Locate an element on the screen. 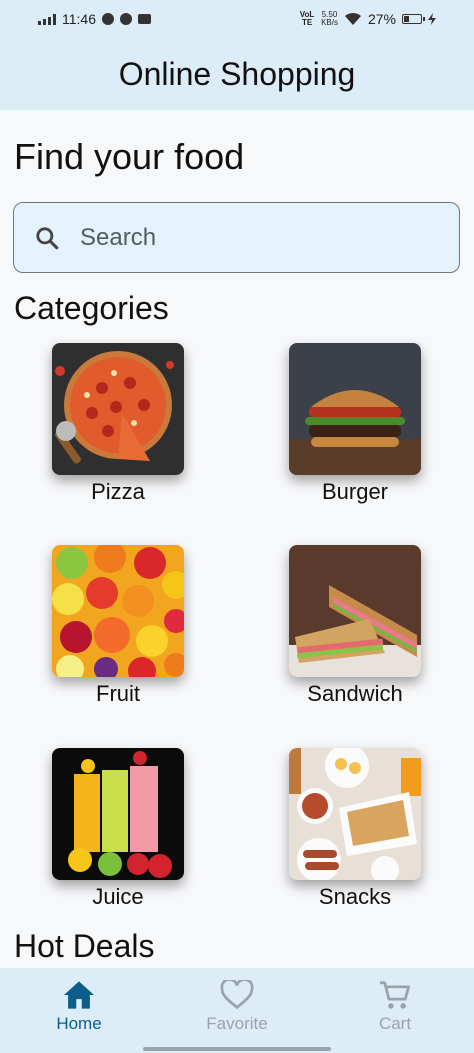 Image resolution: width=474 pixels, height=1053 pixels. category-label: Pizza is located at coordinates (118, 491).